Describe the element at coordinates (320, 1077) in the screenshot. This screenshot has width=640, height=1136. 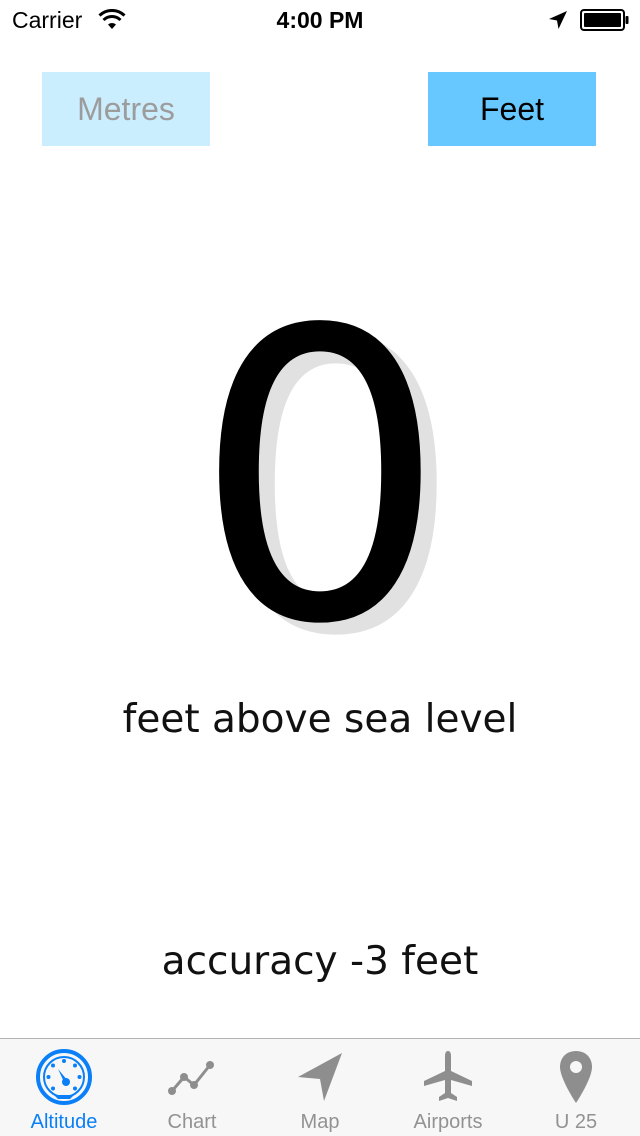
I see `navigation-arrow-icon` at that location.